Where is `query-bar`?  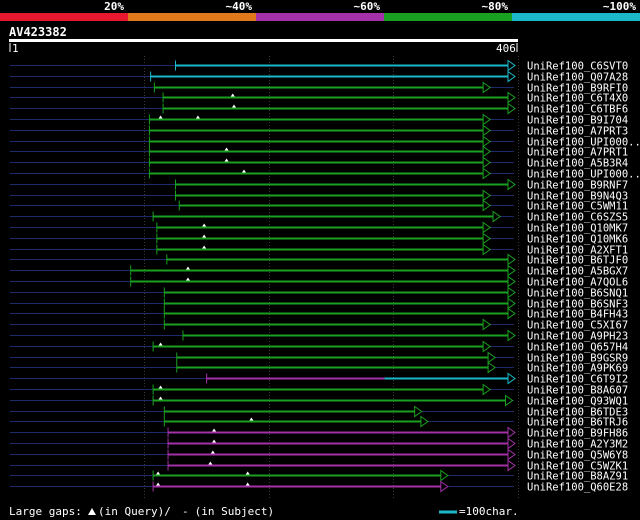 query-bar is located at coordinates (263, 40).